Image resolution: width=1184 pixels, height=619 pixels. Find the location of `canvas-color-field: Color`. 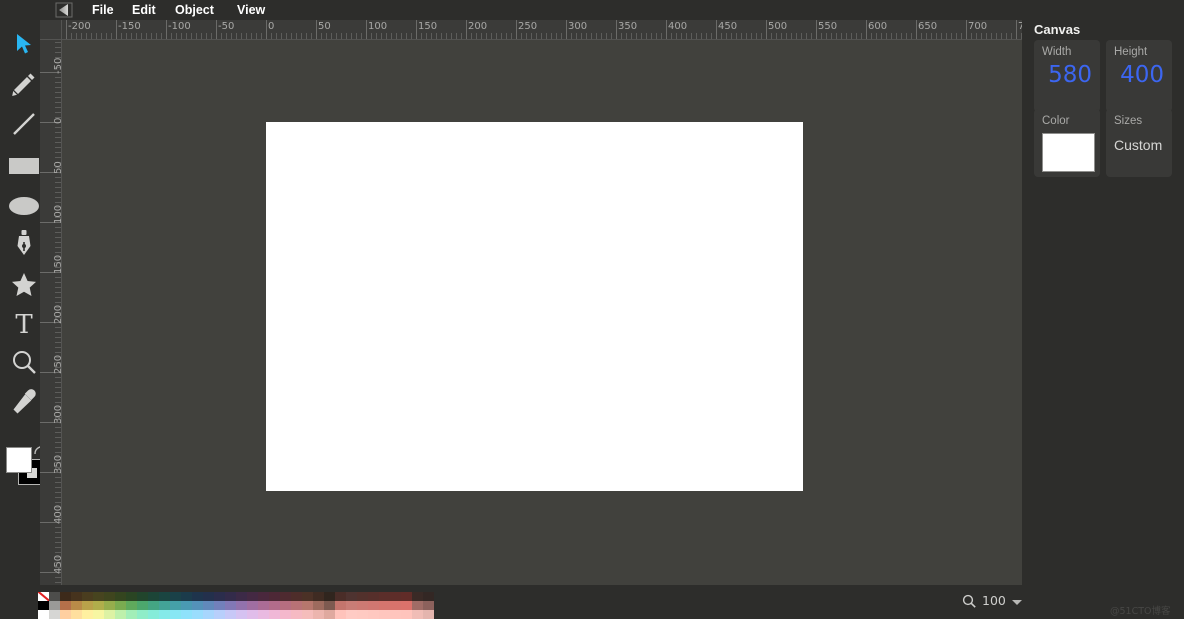

canvas-color-field: Color is located at coordinates (1067, 143).